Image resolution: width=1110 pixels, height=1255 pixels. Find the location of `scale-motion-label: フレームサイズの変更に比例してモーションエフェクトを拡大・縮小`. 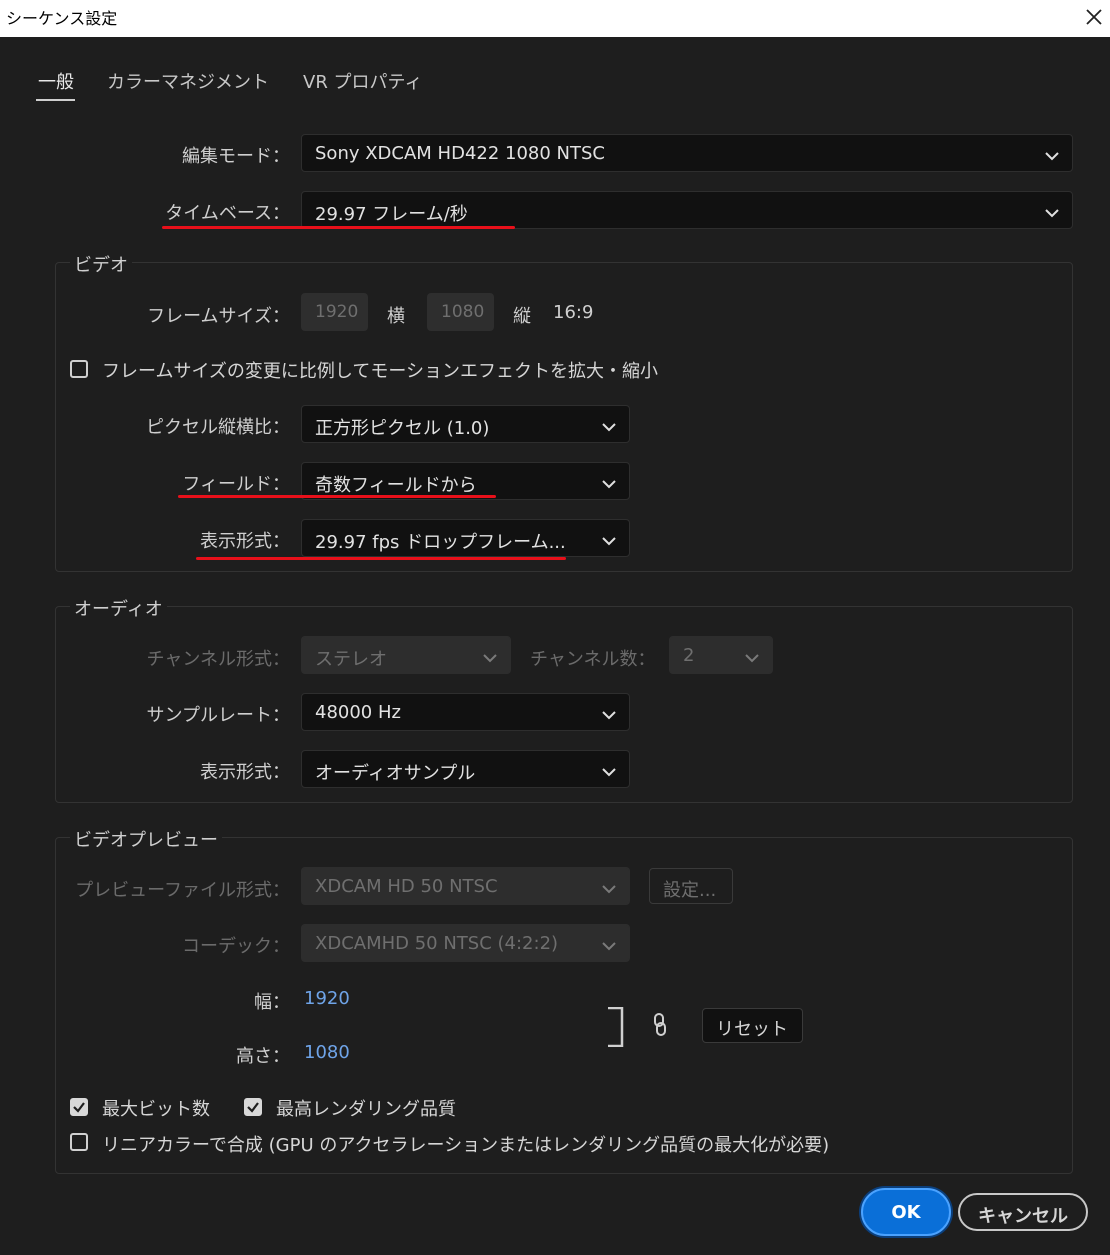

scale-motion-label: フレームサイズの変更に比例してモーションエフェクトを拡大・縮小 is located at coordinates (380, 371).